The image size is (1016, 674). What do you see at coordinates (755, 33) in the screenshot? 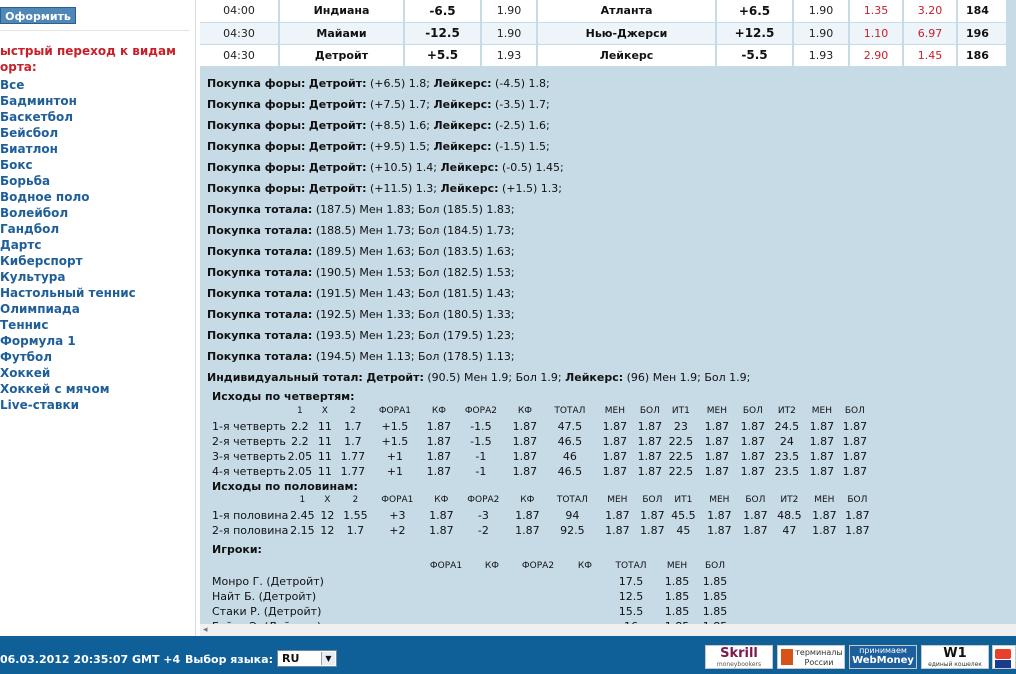
I see `away-handicap: +12.5` at bounding box center [755, 33].